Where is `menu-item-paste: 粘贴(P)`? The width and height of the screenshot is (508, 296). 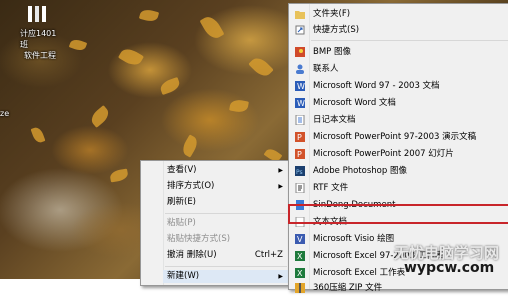
menu-item-paste: 粘贴(P) is located at coordinates (226, 223).